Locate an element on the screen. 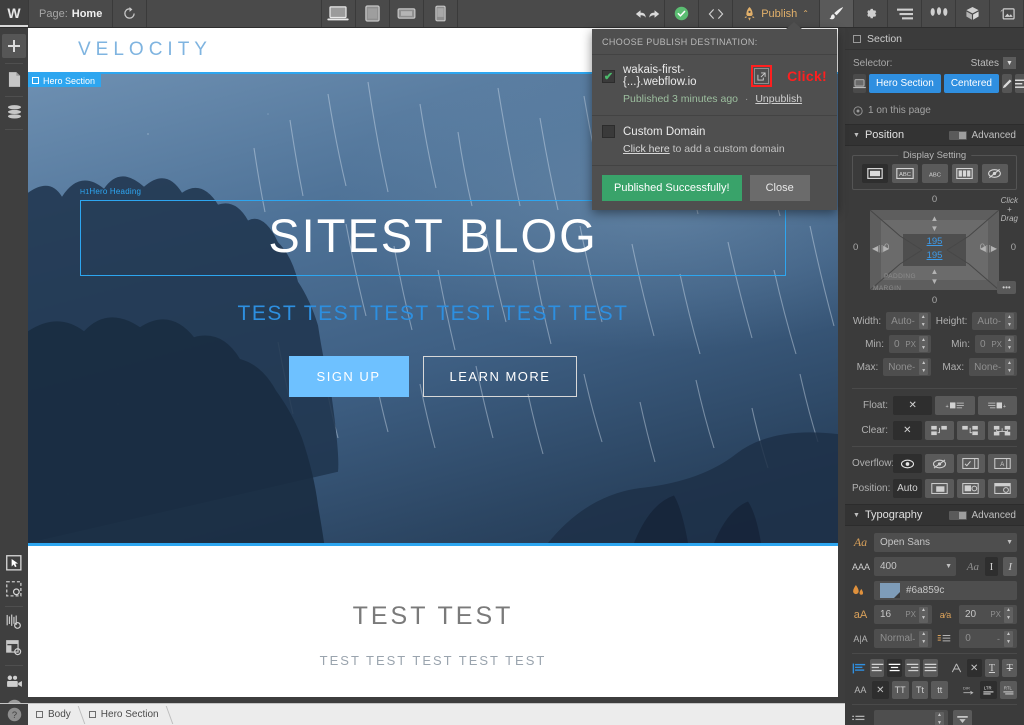  line-height-stepper: ▲ ▼ is located at coordinates (1008, 614).